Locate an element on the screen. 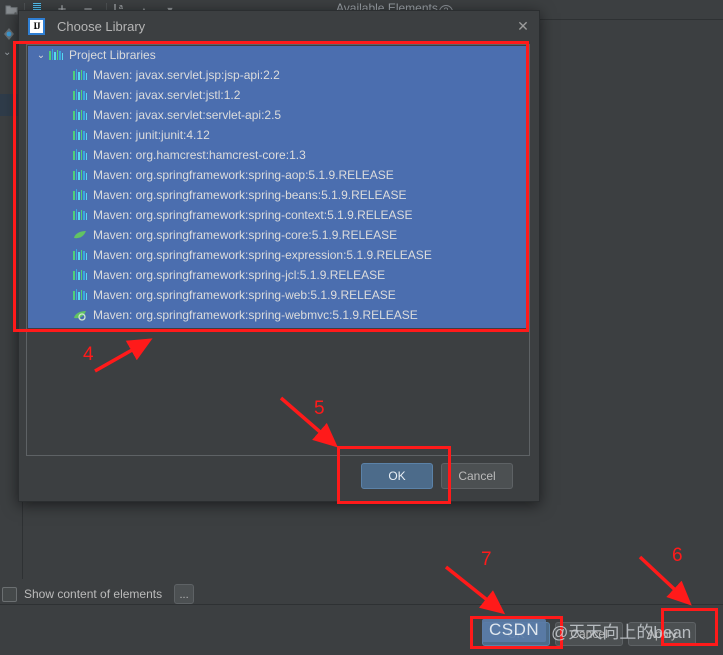 The image size is (723, 655). tree-row-label: Maven: javax.servlet.jsp:jsp-api:2.2 is located at coordinates (186, 75).